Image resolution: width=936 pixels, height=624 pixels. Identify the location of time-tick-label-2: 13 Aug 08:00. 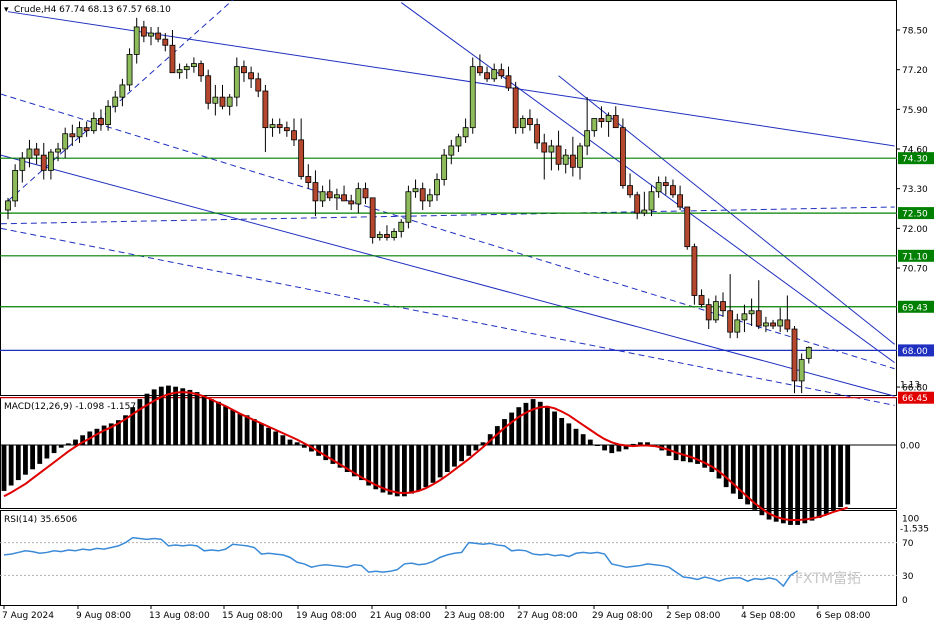
(179, 616).